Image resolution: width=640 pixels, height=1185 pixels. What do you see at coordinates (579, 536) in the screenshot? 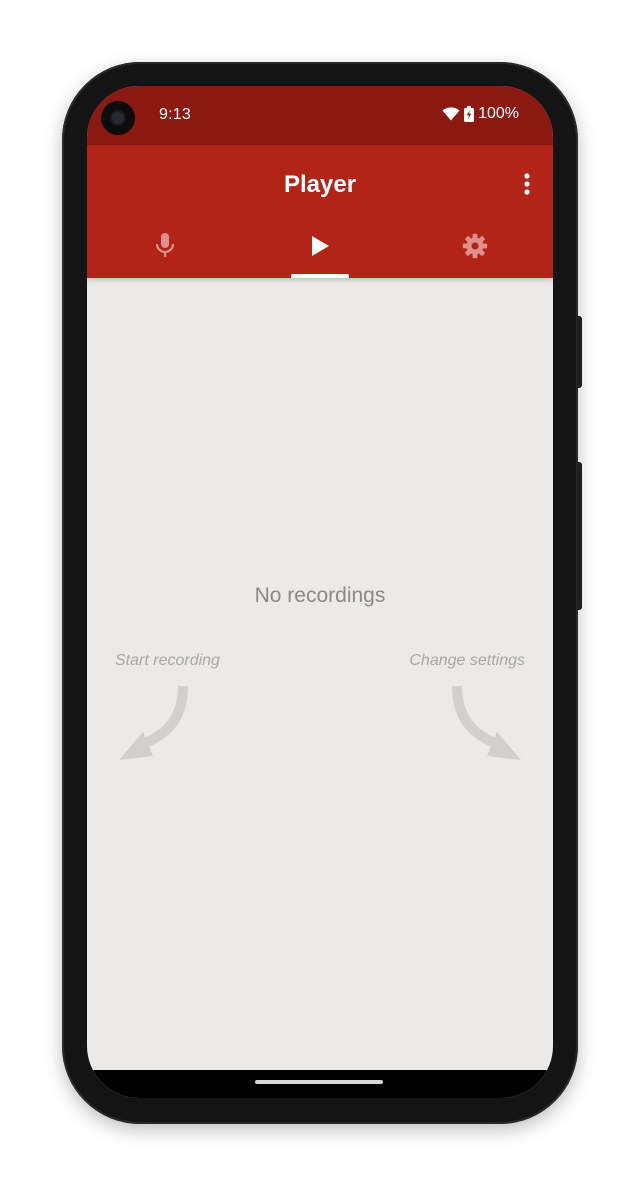
I see `volume-button` at bounding box center [579, 536].